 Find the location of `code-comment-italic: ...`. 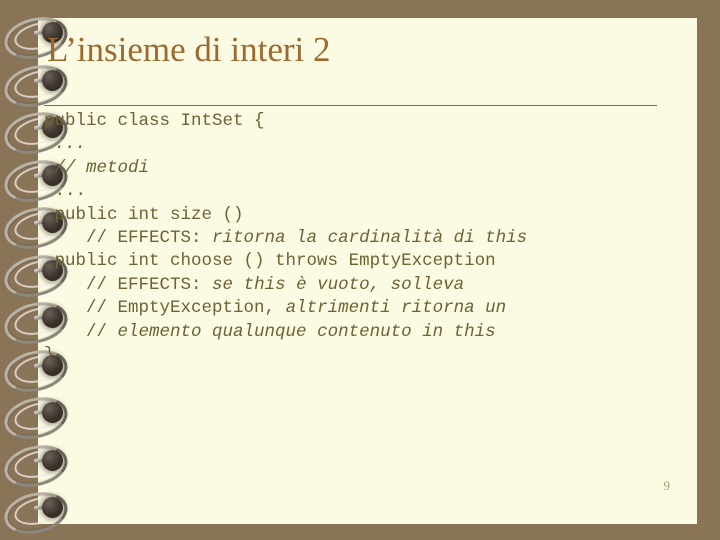

code-comment-italic: ... is located at coordinates (70, 144).